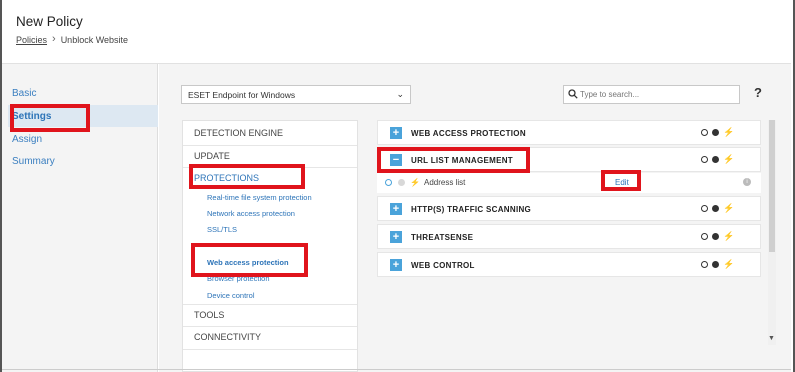  Describe the element at coordinates (231, 295) in the screenshot. I see `subcategory-device-control: Device control` at that location.